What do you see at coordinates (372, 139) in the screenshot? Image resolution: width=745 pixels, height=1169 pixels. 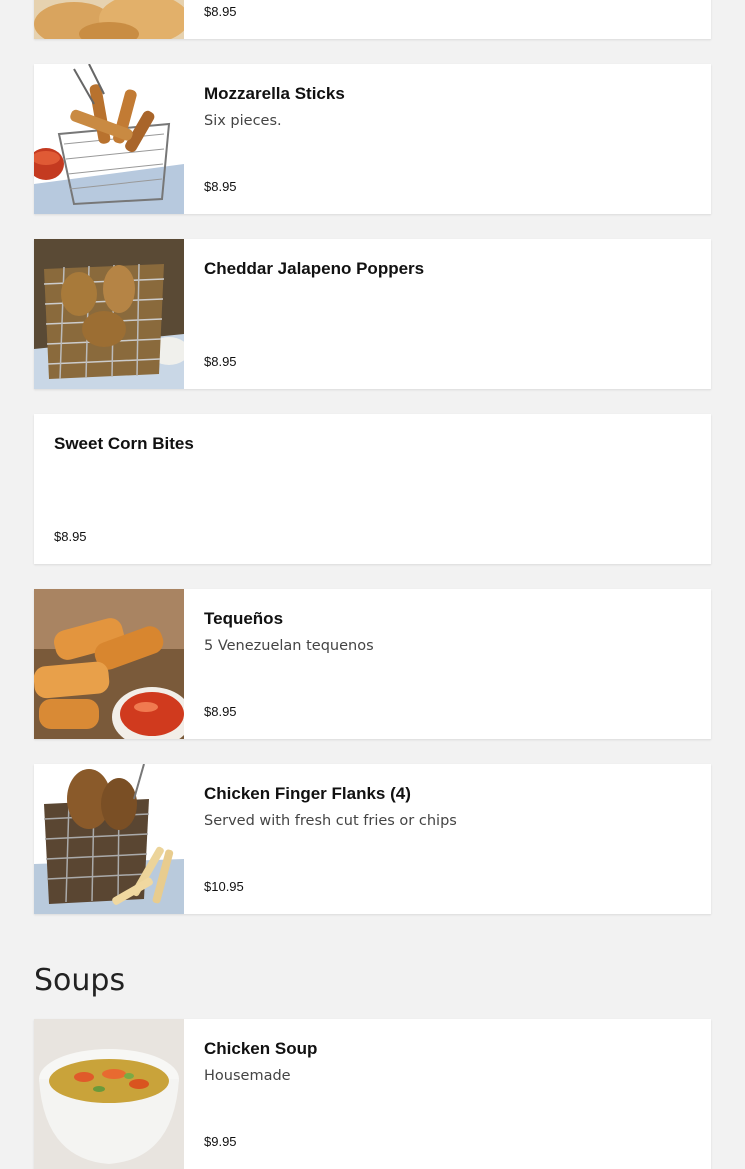 I see `menu-item-card: Mozzarella Sticks Six pieces. $8.95` at bounding box center [372, 139].